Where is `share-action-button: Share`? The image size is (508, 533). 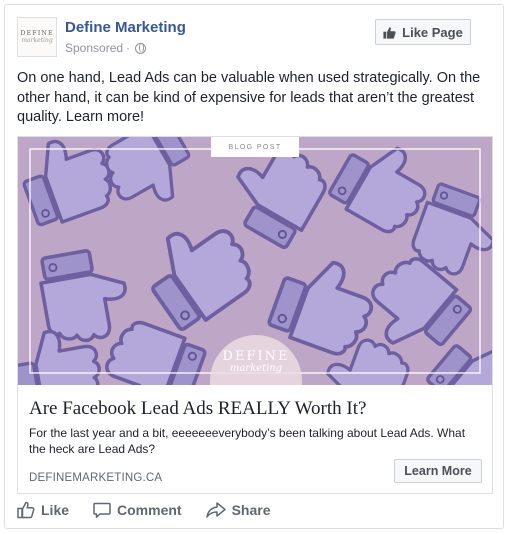 share-action-button: Share is located at coordinates (238, 510).